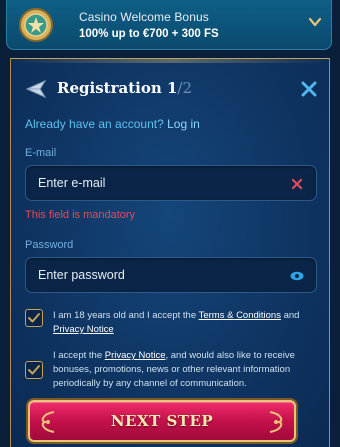 The image size is (340, 447). What do you see at coordinates (297, 276) in the screenshot?
I see `eye-icon` at bounding box center [297, 276].